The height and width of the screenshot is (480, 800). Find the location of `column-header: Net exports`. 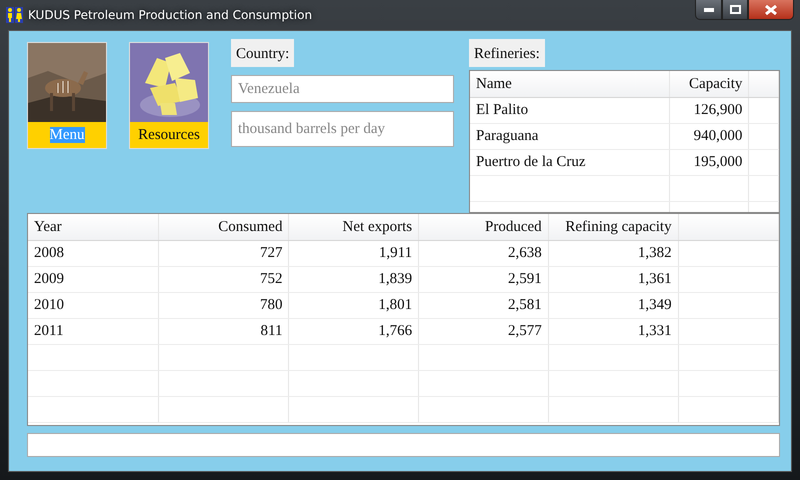

column-header: Net exports is located at coordinates (353, 227).